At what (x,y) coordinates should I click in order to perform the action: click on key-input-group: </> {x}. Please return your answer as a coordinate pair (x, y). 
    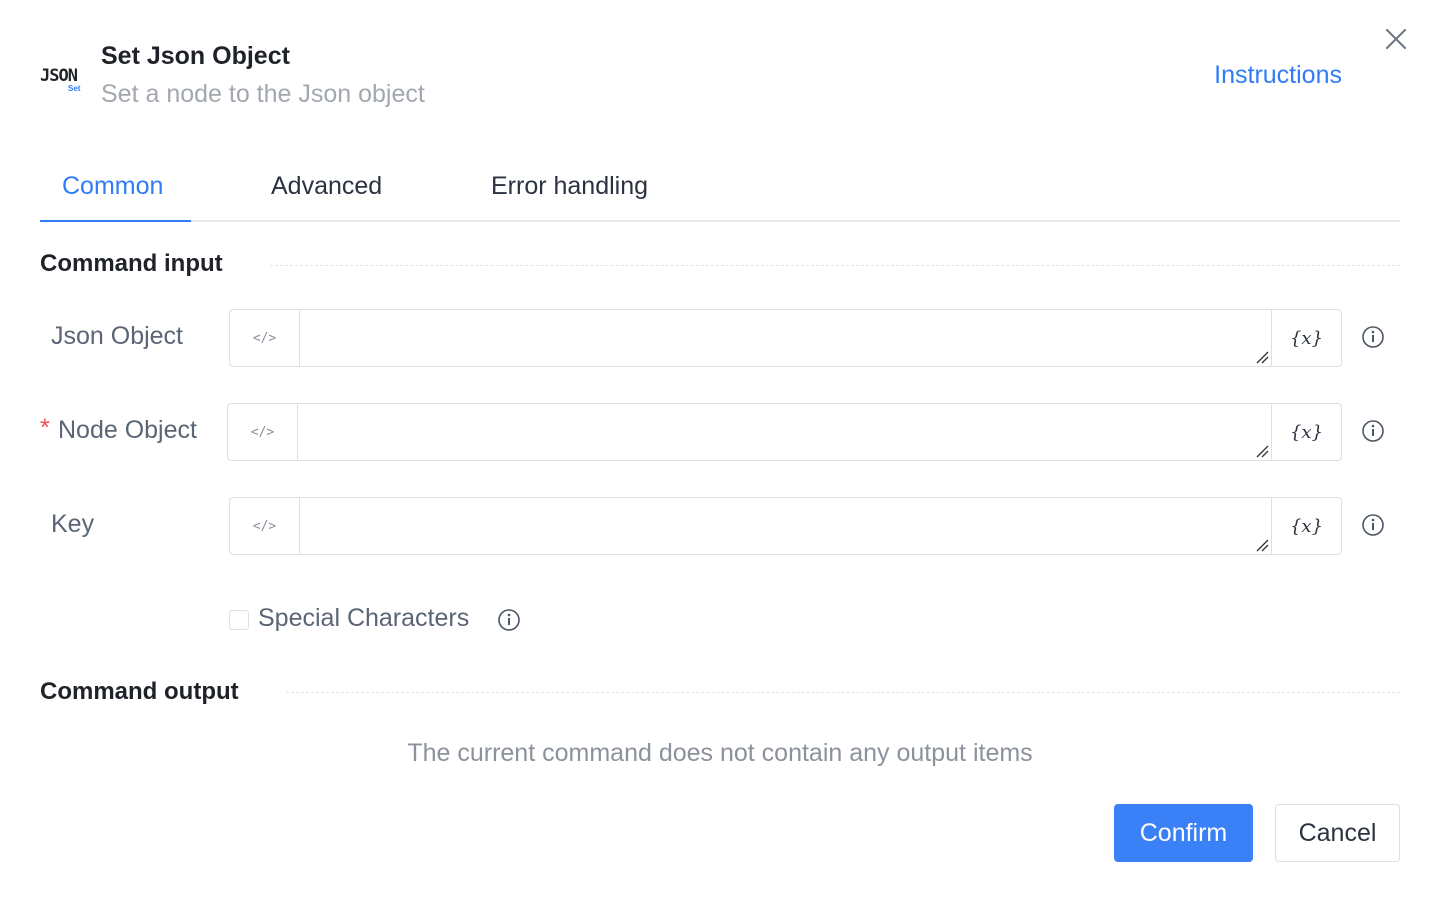
    Looking at the image, I should click on (785, 526).